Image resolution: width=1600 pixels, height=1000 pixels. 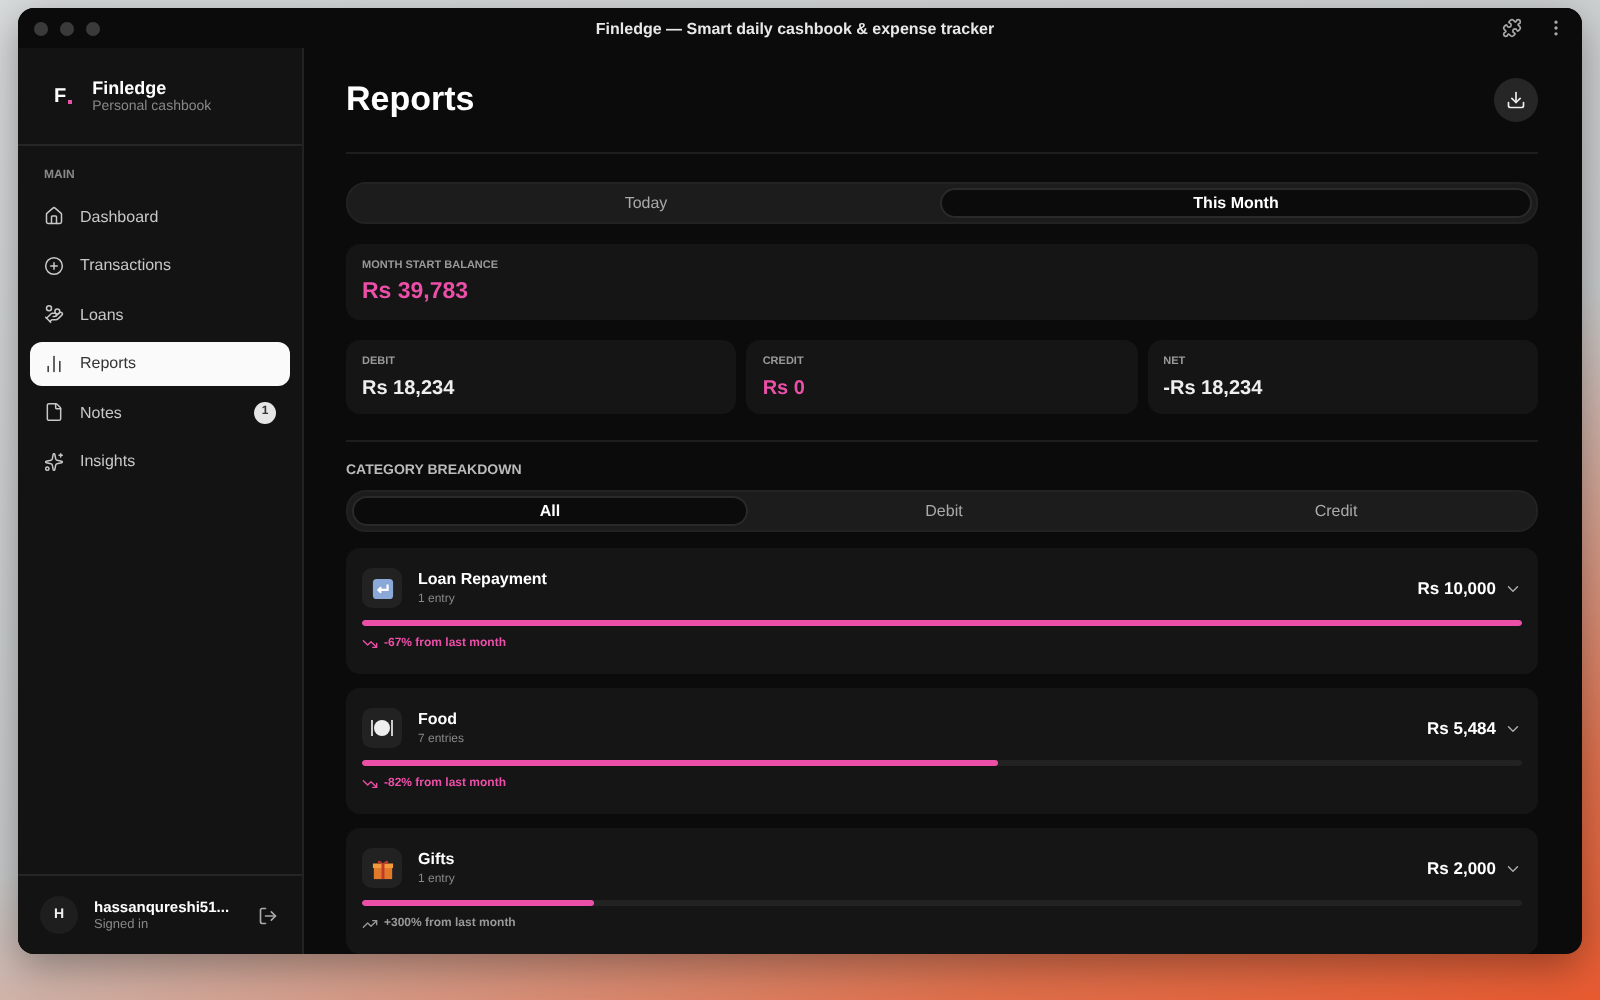 I want to click on stat-value: Rs 0, so click(x=784, y=389).